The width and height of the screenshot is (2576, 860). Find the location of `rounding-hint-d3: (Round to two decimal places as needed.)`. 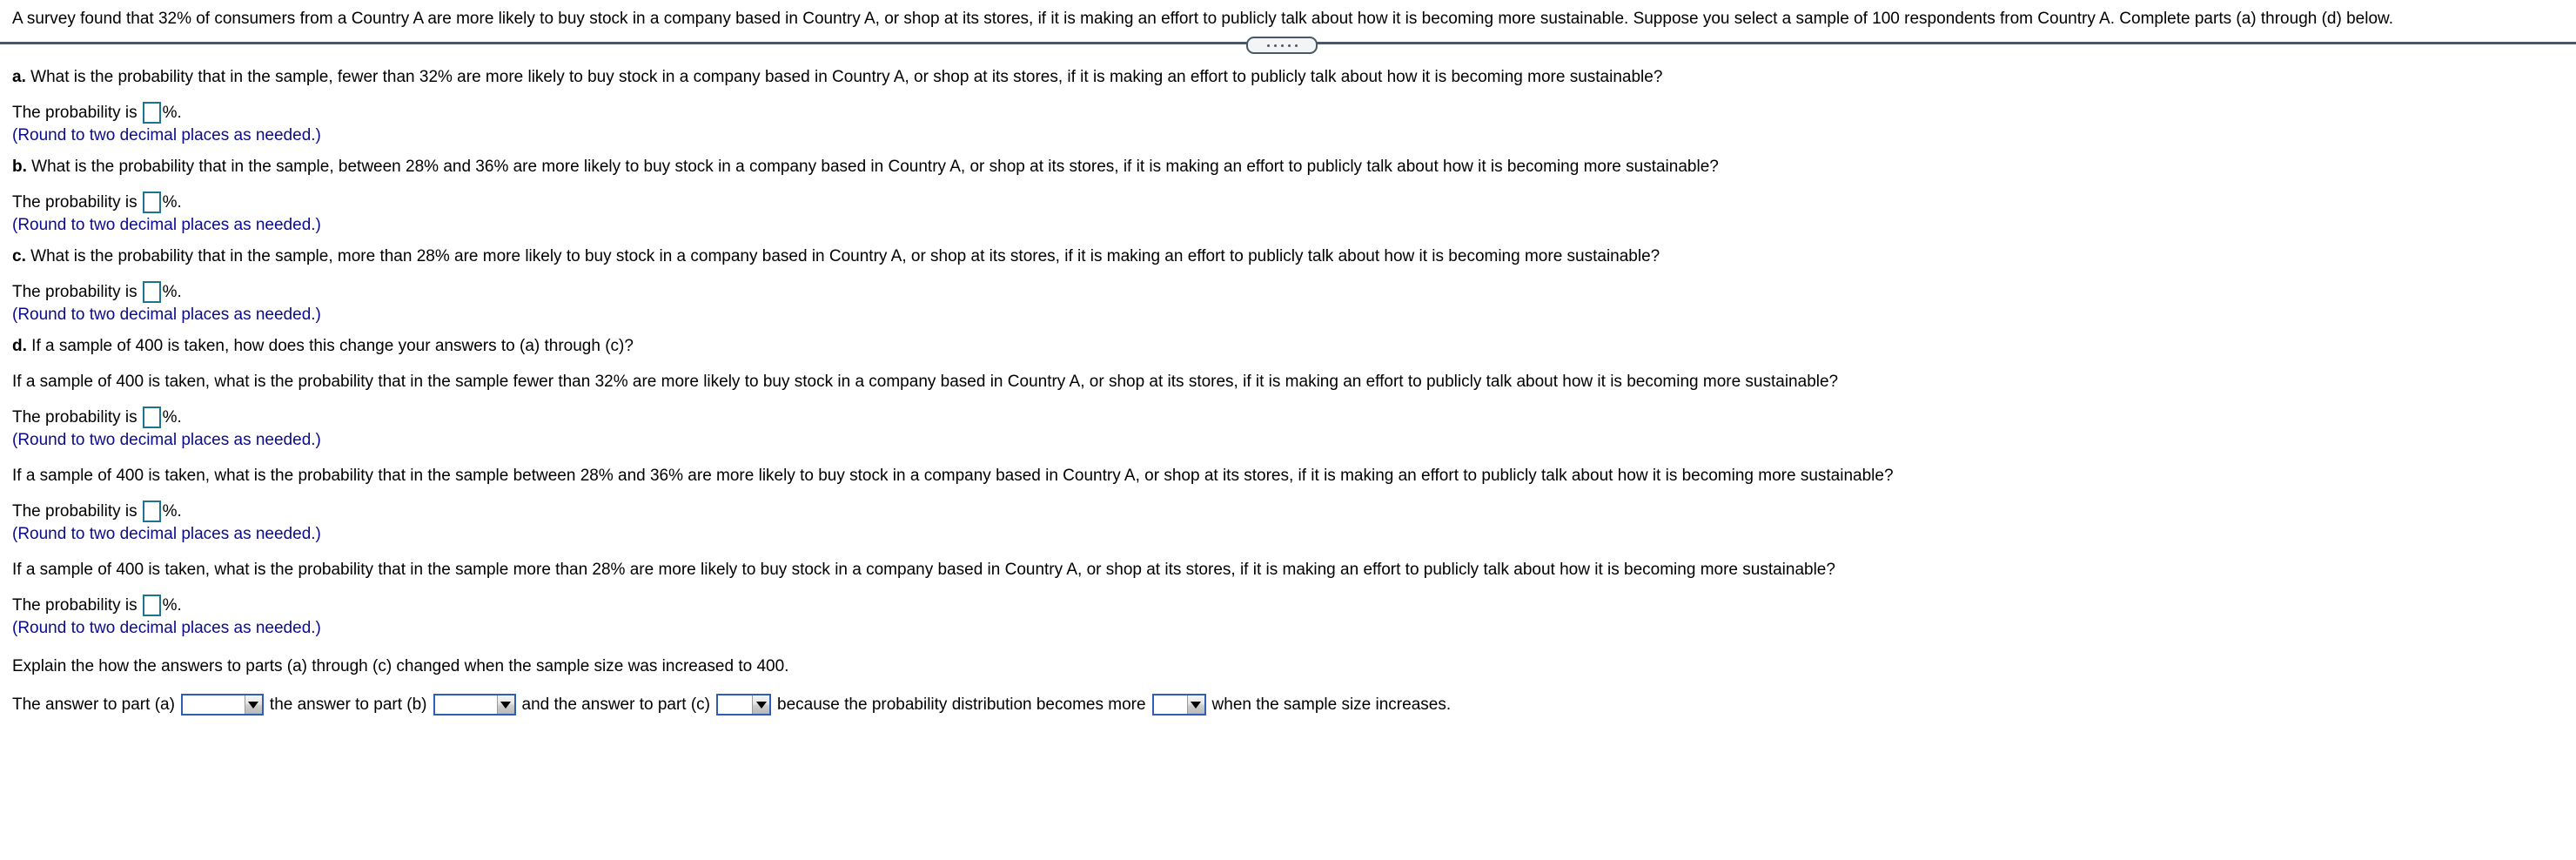

rounding-hint-d3: (Round to two decimal places as needed.) is located at coordinates (167, 628).